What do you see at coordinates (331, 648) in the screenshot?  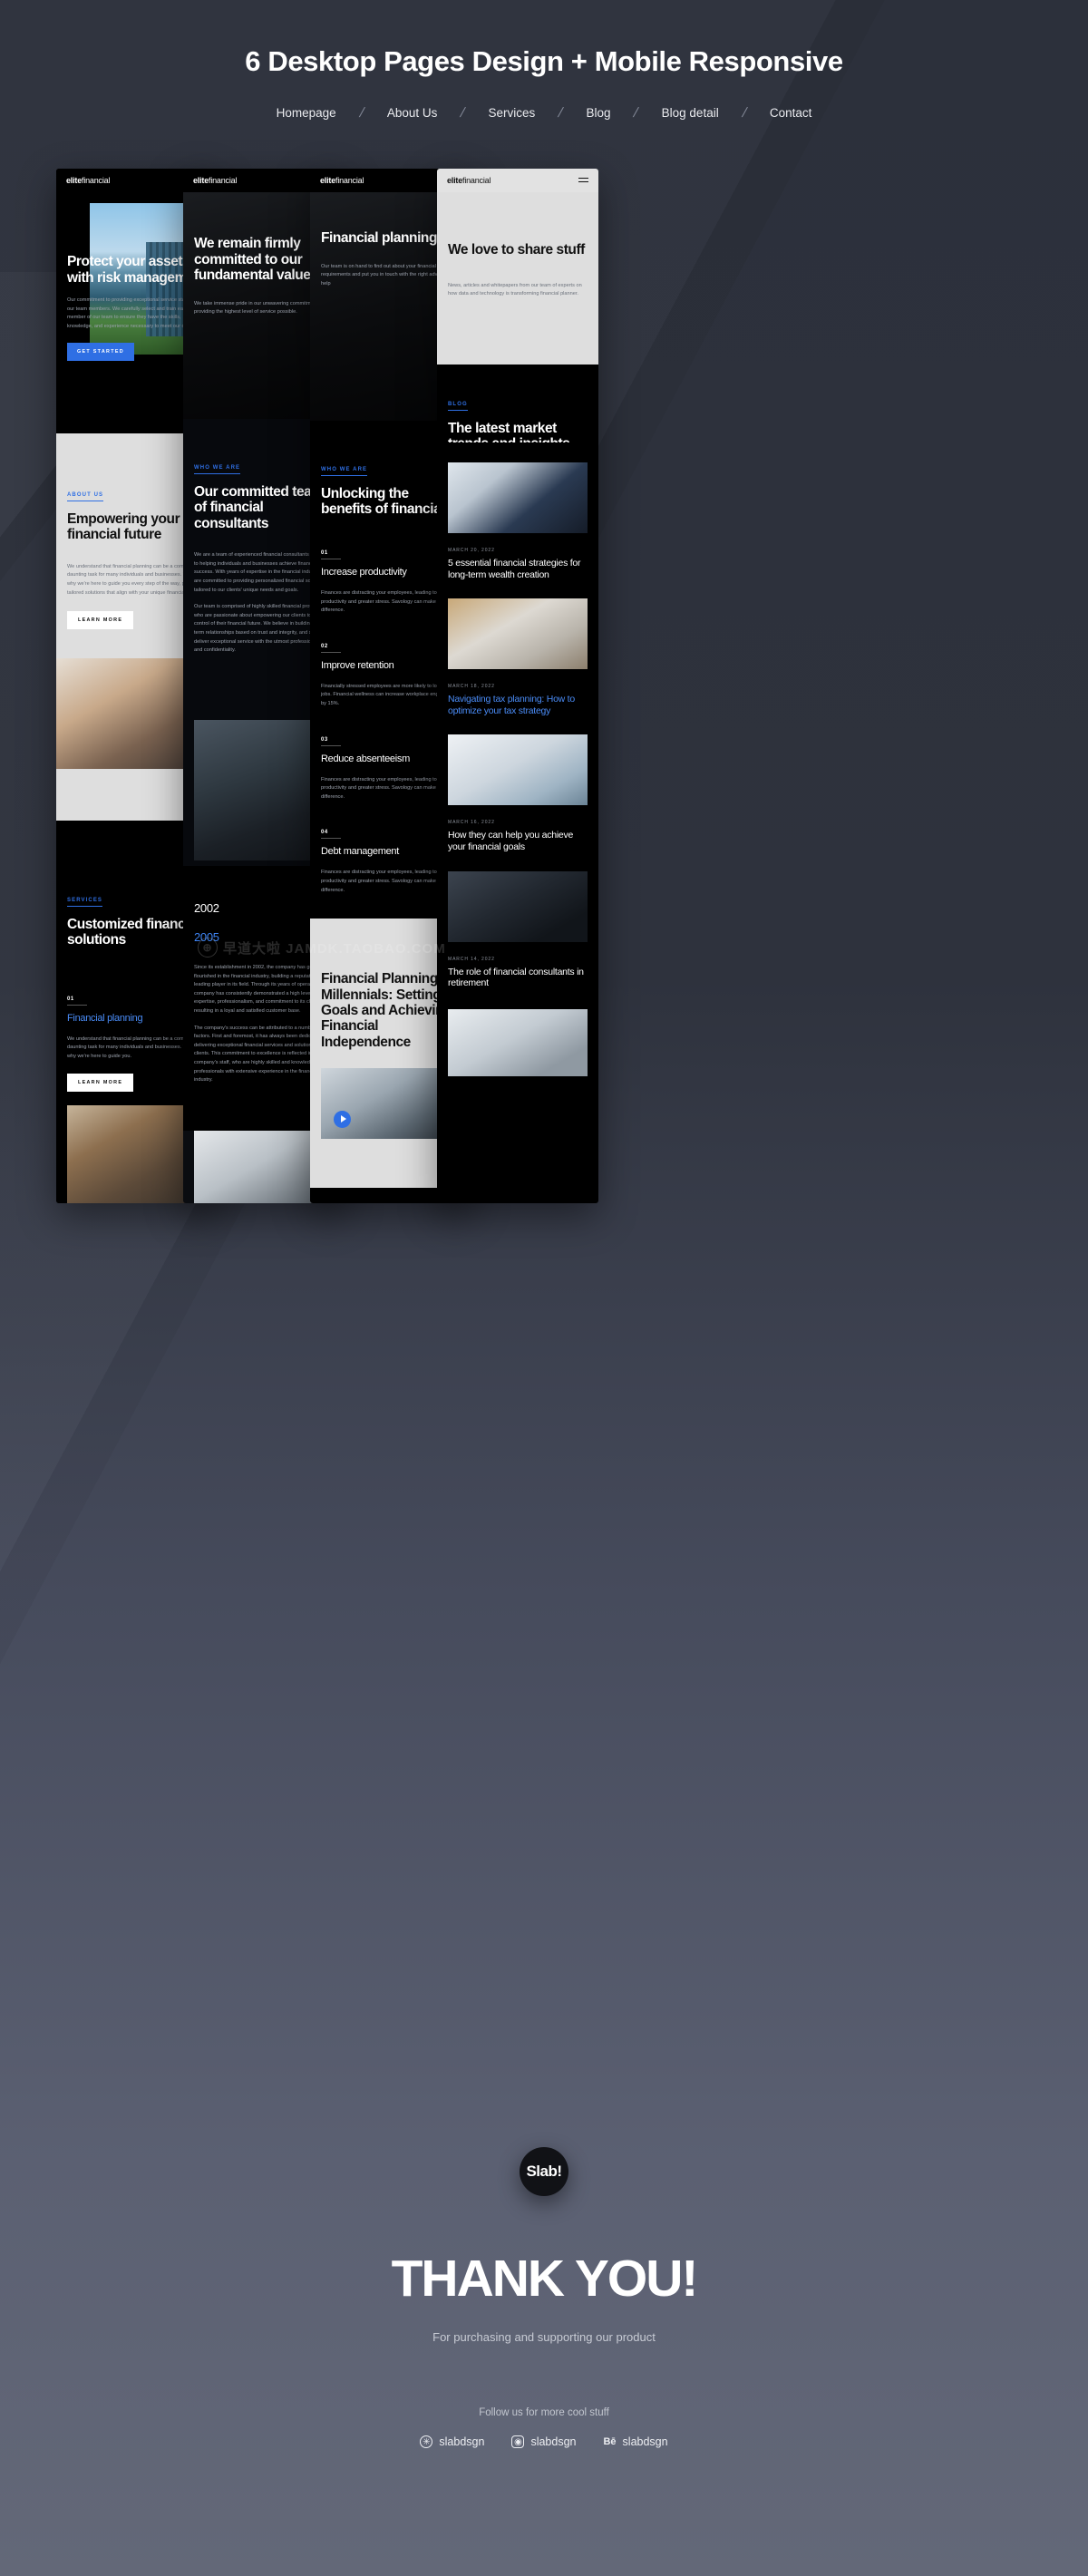 I see `benefit-number: 02` at bounding box center [331, 648].